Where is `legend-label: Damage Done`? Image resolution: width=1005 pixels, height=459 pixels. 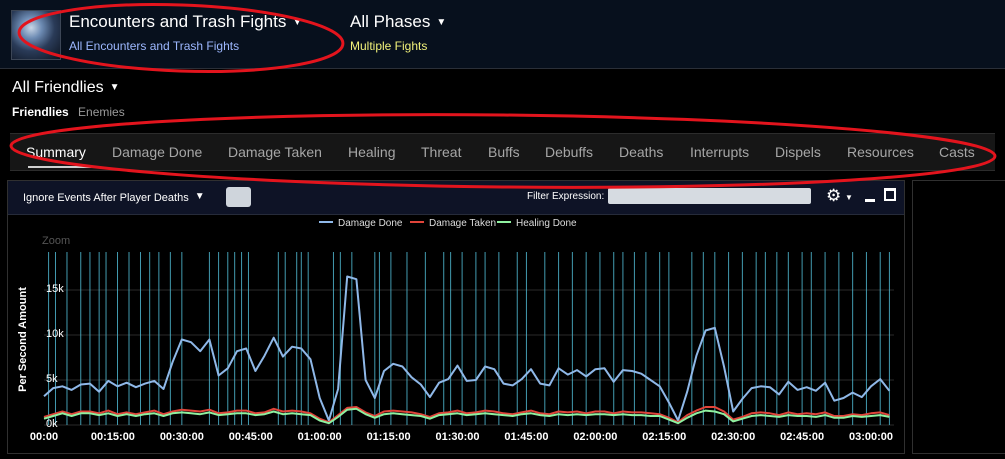 legend-label: Damage Done is located at coordinates (370, 223).